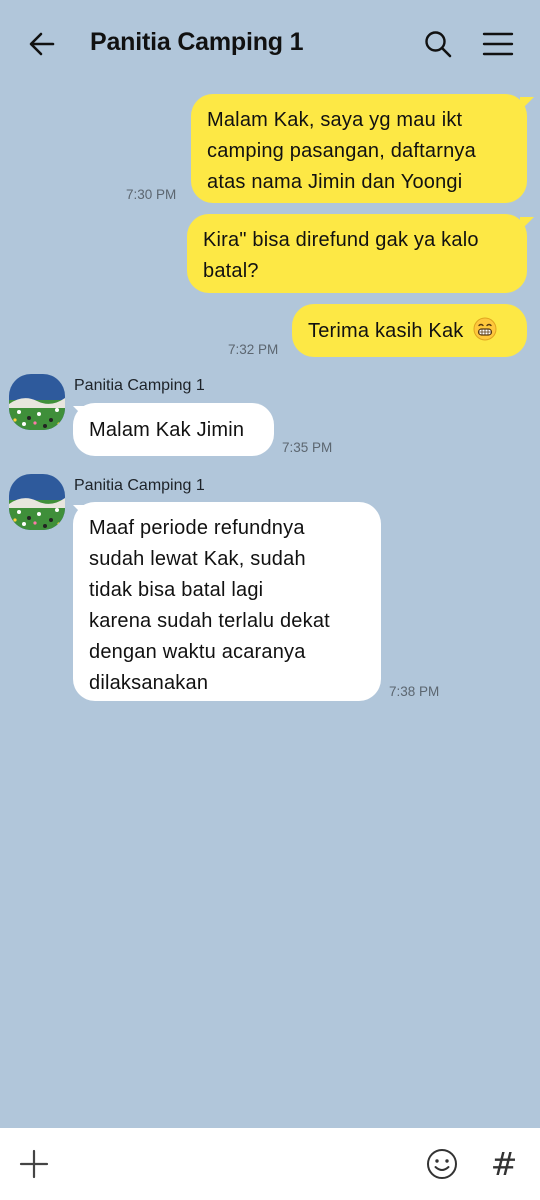 The height and width of the screenshot is (1200, 540). I want to click on chat-header: Panitia Camping 1, so click(270, 43).